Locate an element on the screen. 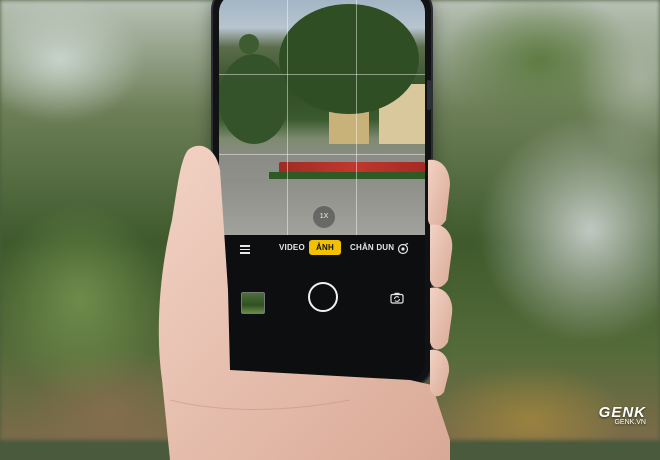 Image resolution: width=660 pixels, height=460 pixels. phone-side-button is located at coordinates (429, 95).